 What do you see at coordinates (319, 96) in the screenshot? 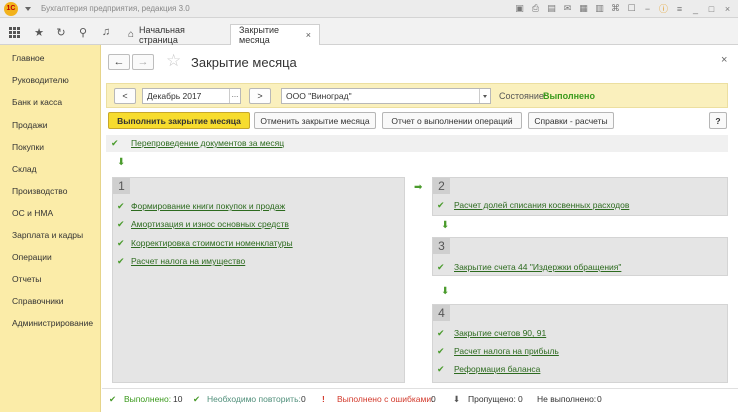
I see `organization-value: ООО "Виноград"` at bounding box center [319, 96].